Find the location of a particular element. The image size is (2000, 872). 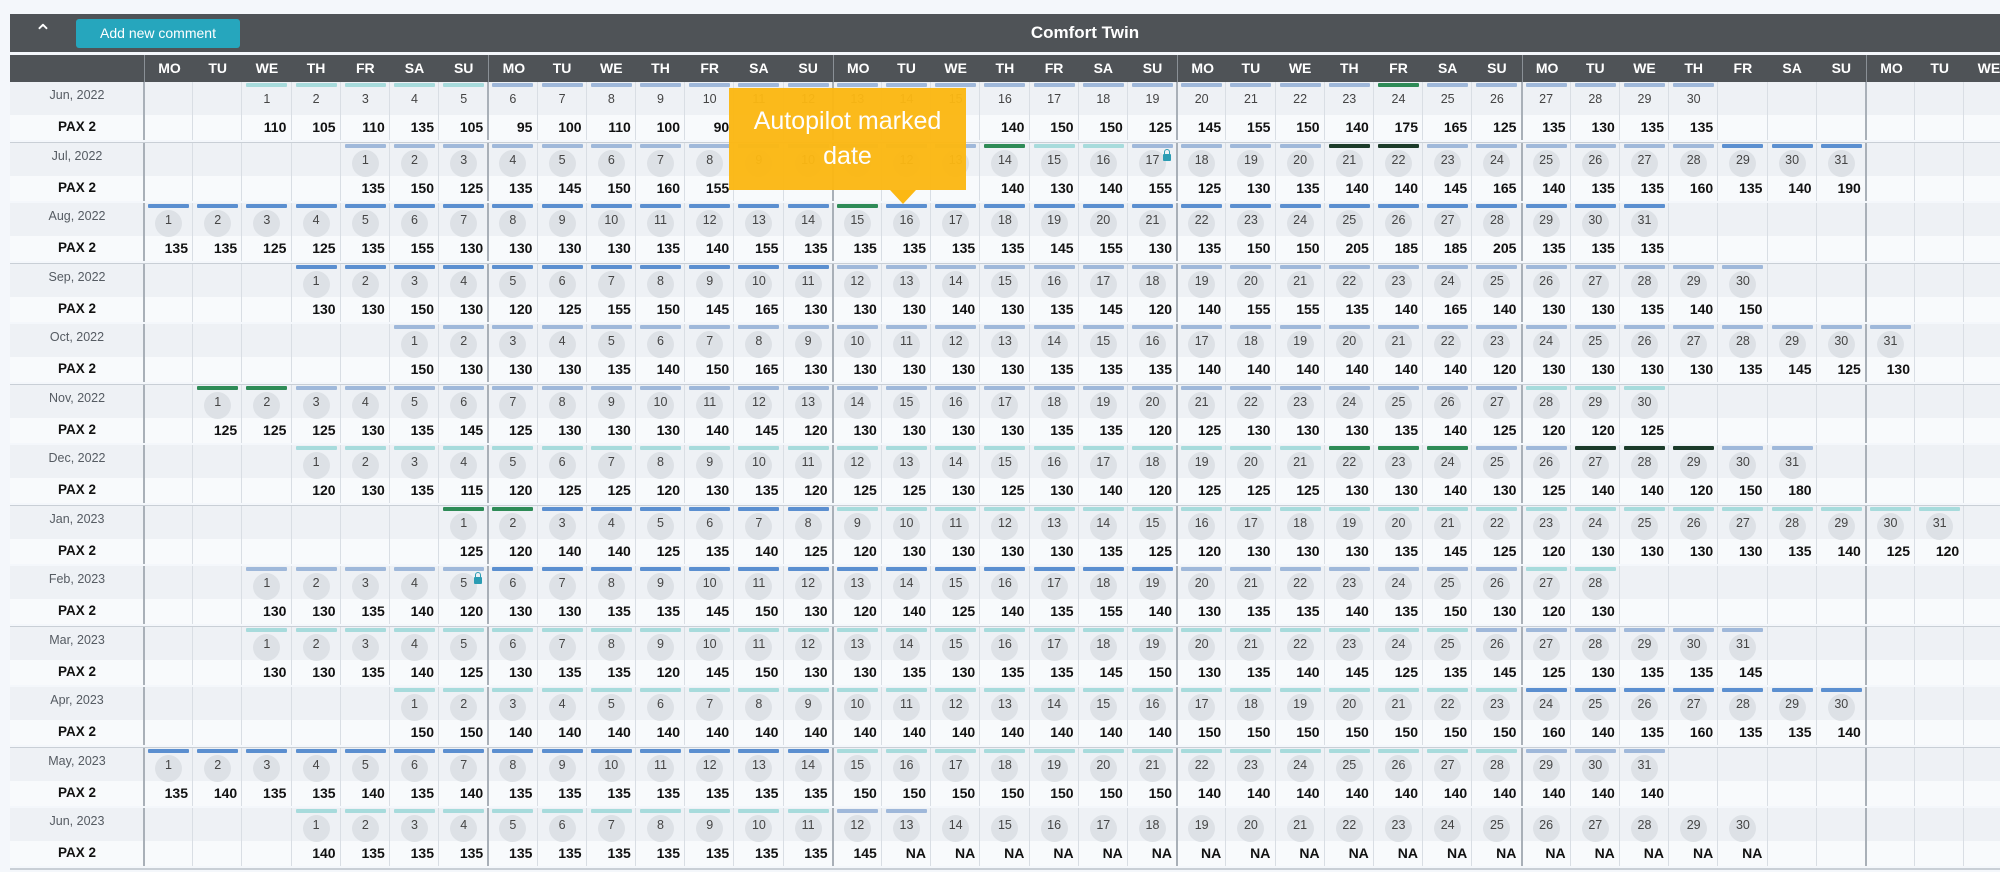

day-cell: 23 130 is located at coordinates (1398, 474).